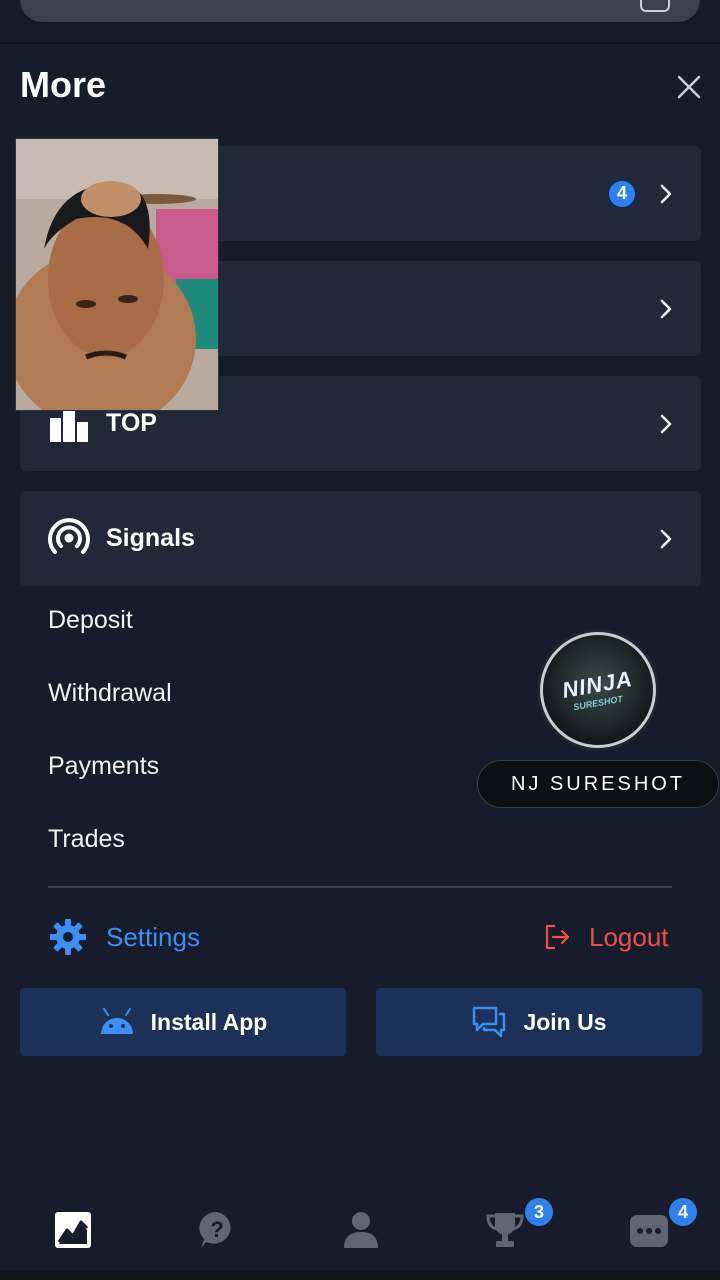 Image resolution: width=720 pixels, height=1280 pixels. Describe the element at coordinates (505, 1230) in the screenshot. I see `trophy-icon` at that location.